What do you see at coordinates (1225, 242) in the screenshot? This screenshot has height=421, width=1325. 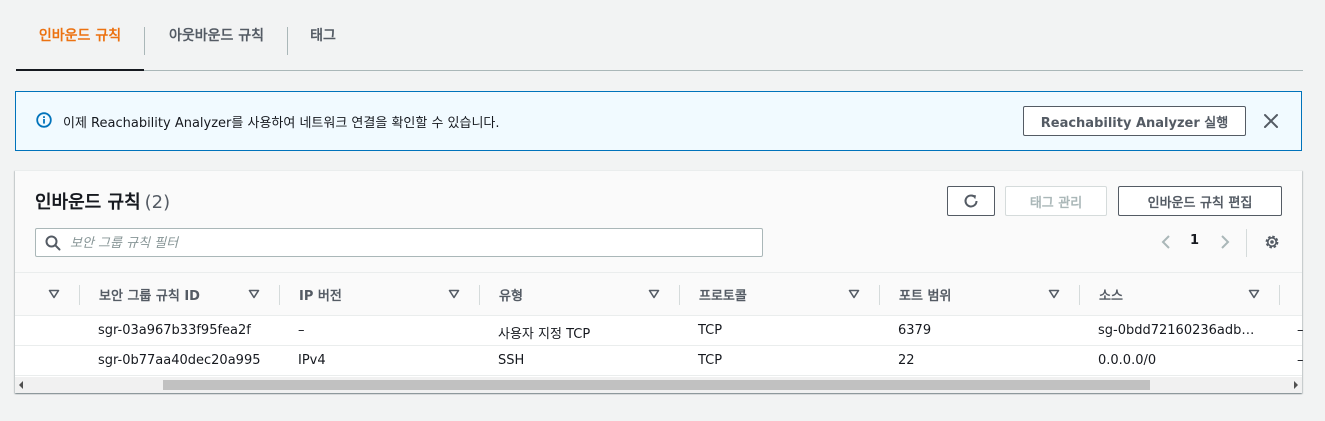 I see `chevron-right-icon` at bounding box center [1225, 242].